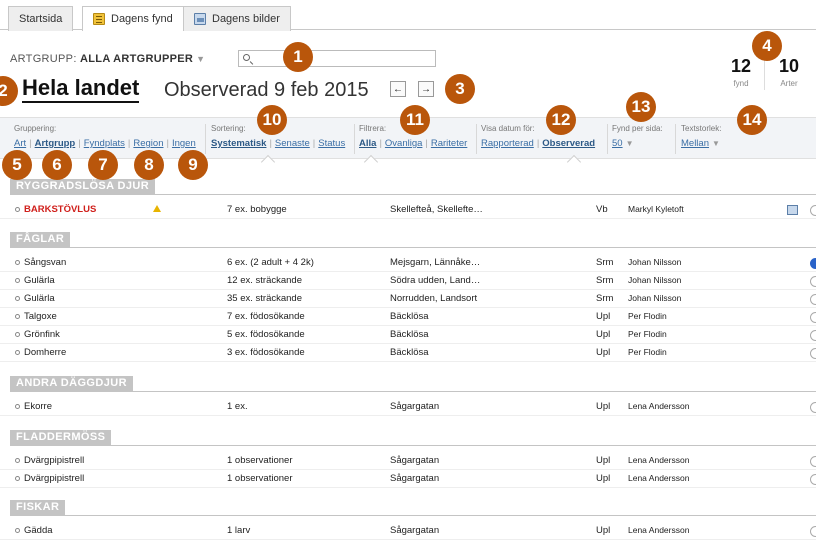 The height and width of the screenshot is (550, 816). Describe the element at coordinates (331, 143) in the screenshot. I see `sortering-status: Status` at that location.